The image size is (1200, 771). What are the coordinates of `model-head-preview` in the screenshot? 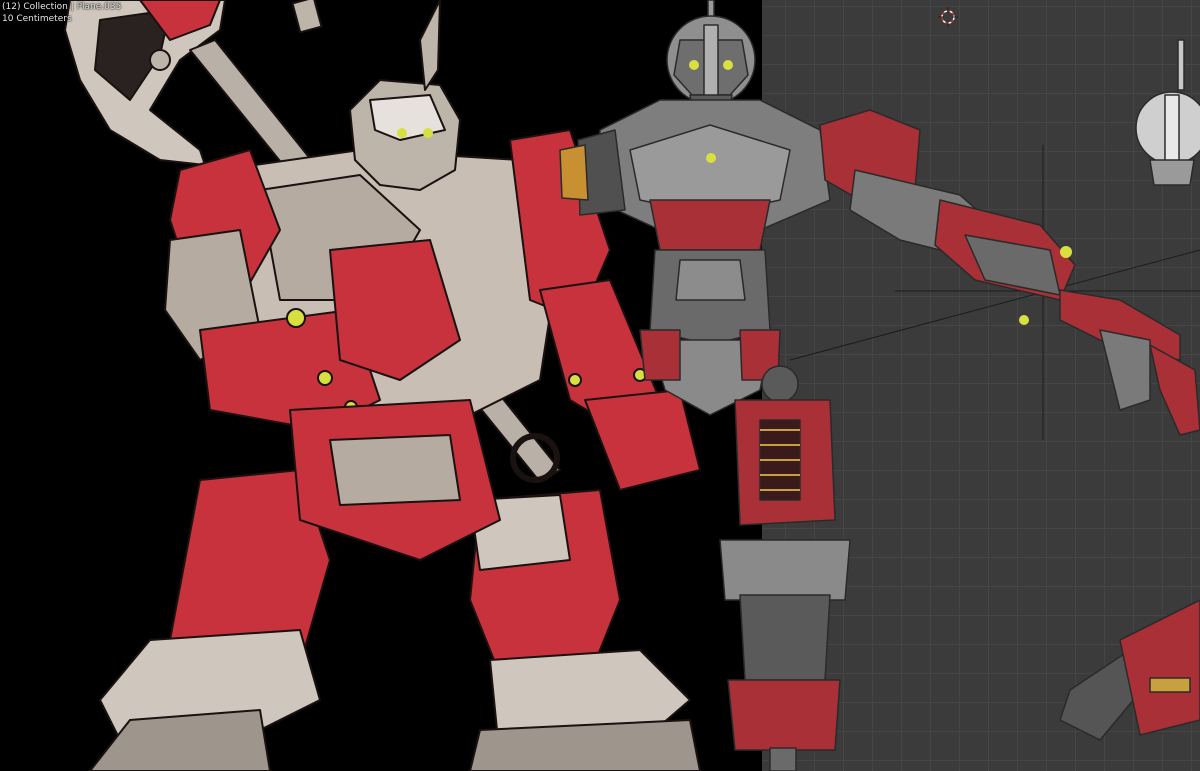 It's located at (1167, 112).